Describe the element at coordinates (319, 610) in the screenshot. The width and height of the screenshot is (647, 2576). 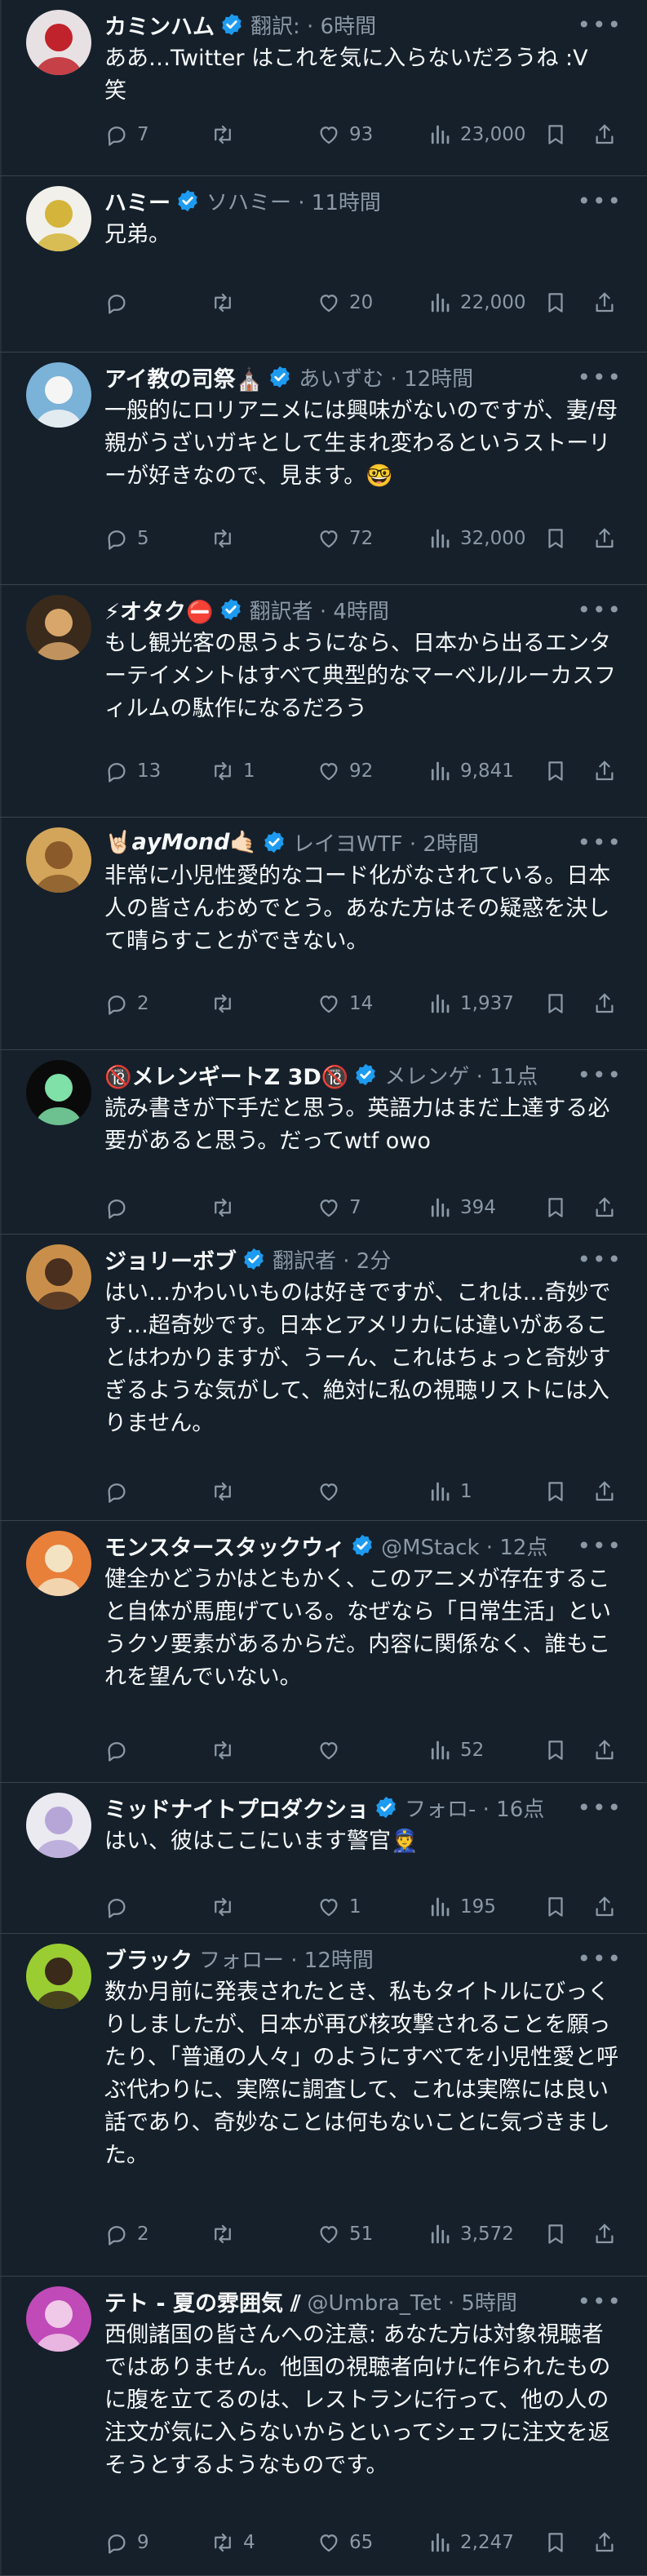
I see `author-meta: 翻訳者 · 4時間` at that location.